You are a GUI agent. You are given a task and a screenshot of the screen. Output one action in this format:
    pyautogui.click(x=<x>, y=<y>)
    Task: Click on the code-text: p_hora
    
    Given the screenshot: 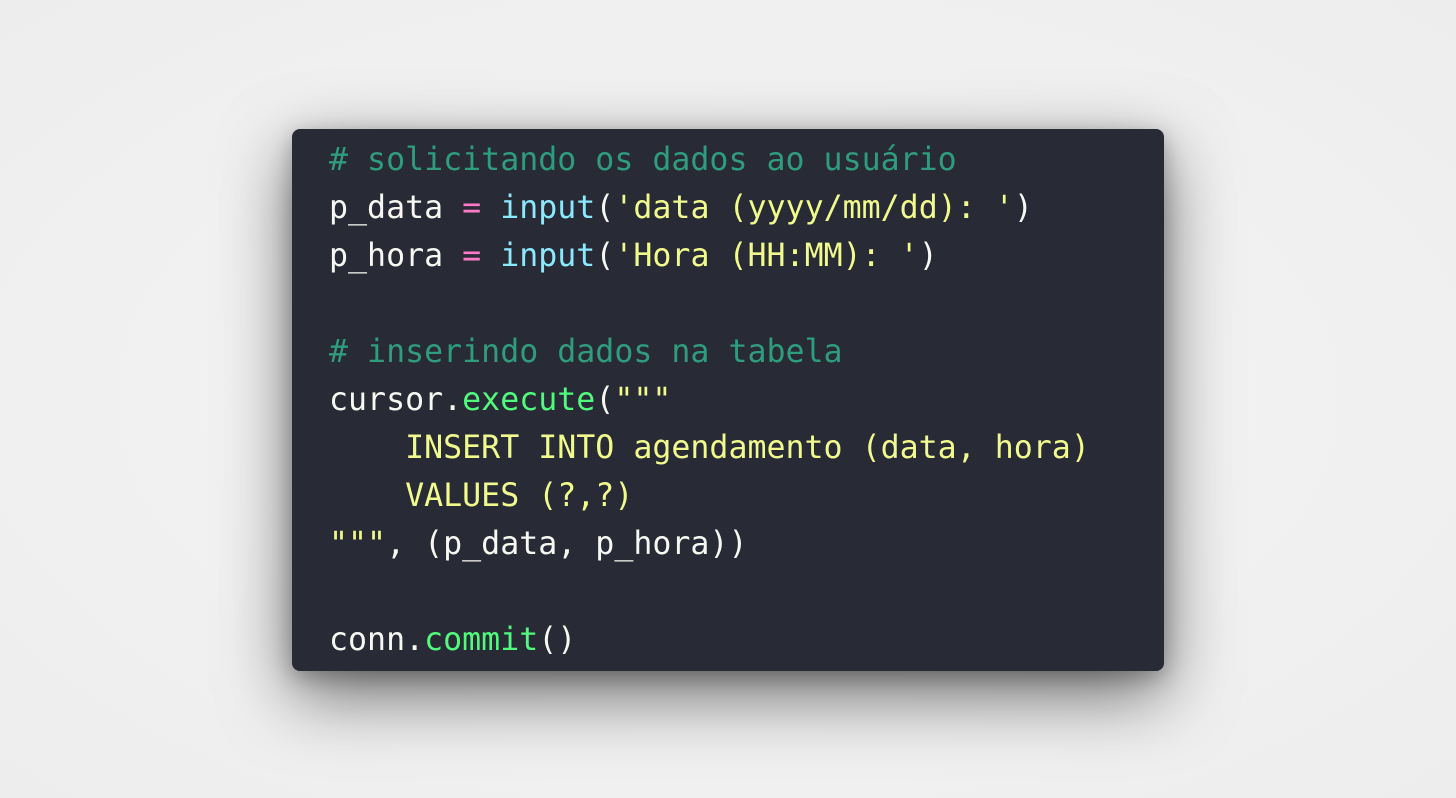 What is the action you would take?
    pyautogui.click(x=396, y=256)
    